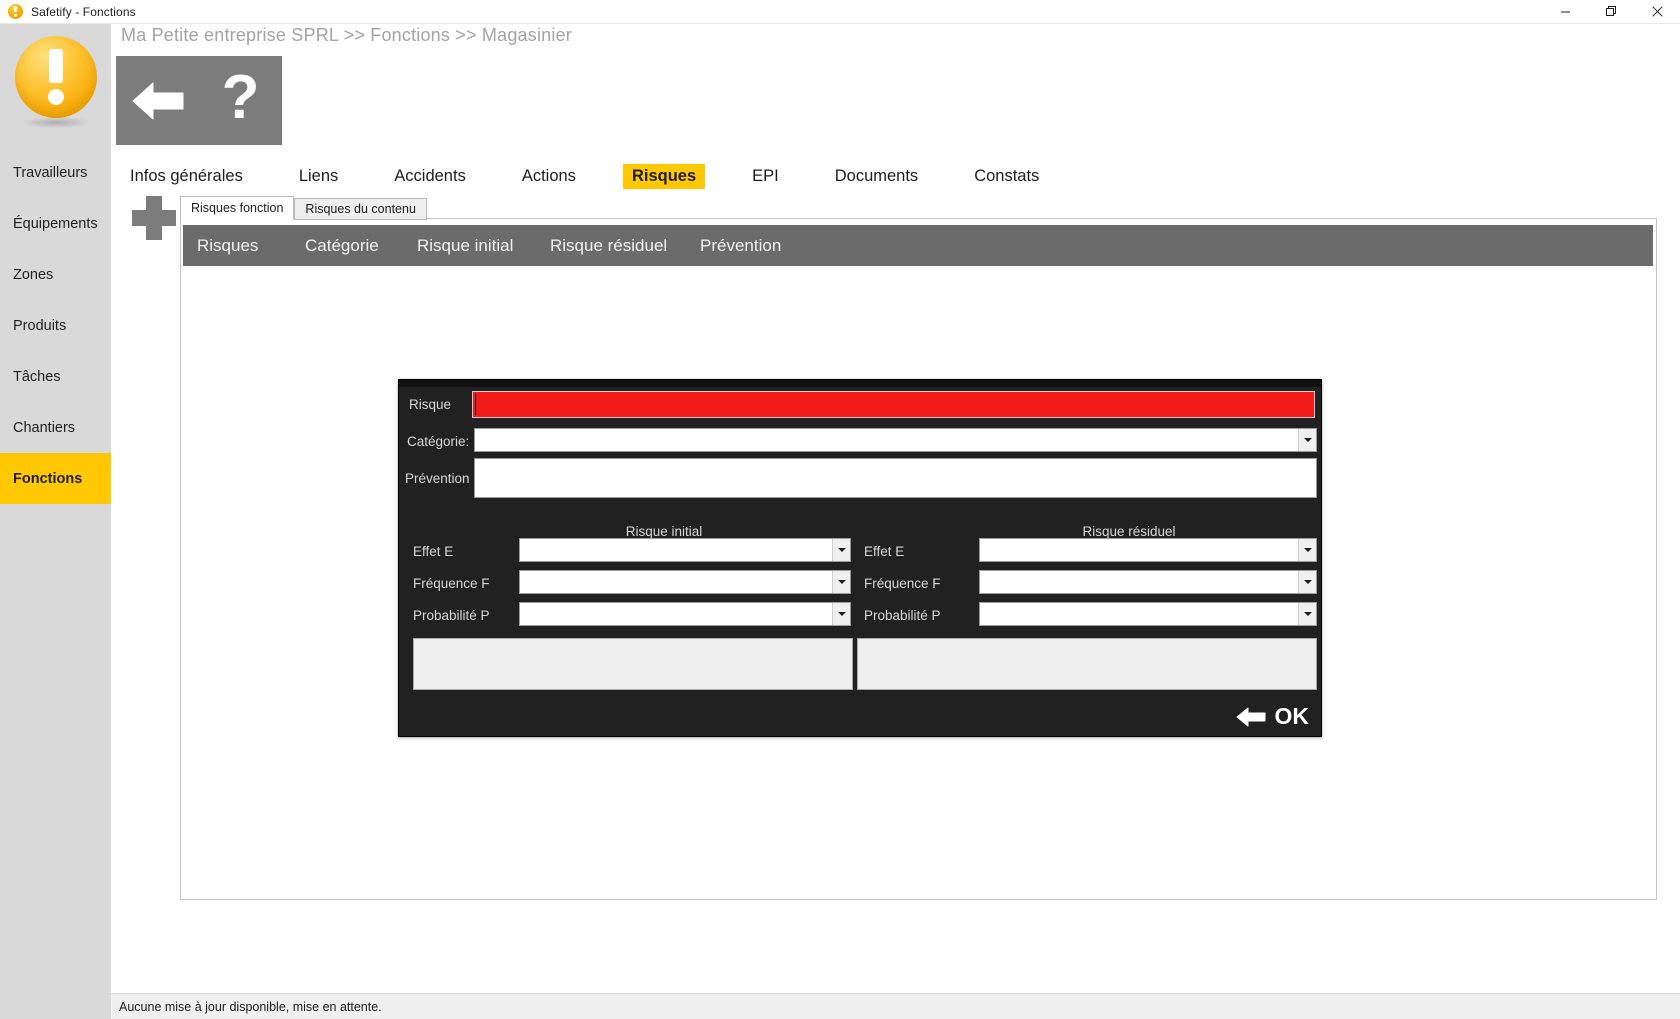  I want to click on tab-documents: Documents, so click(876, 176).